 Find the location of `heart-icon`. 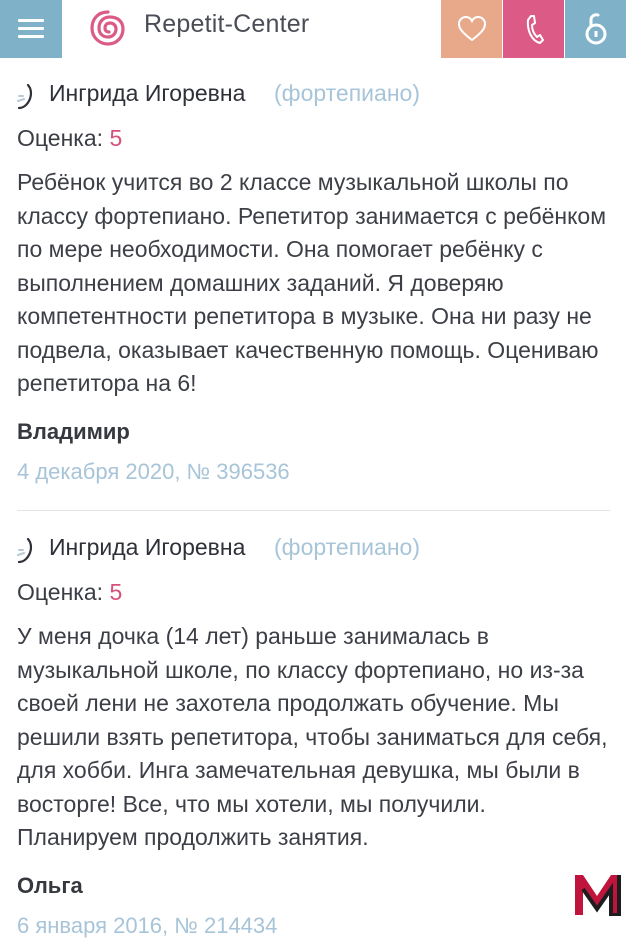

heart-icon is located at coordinates (471, 28).